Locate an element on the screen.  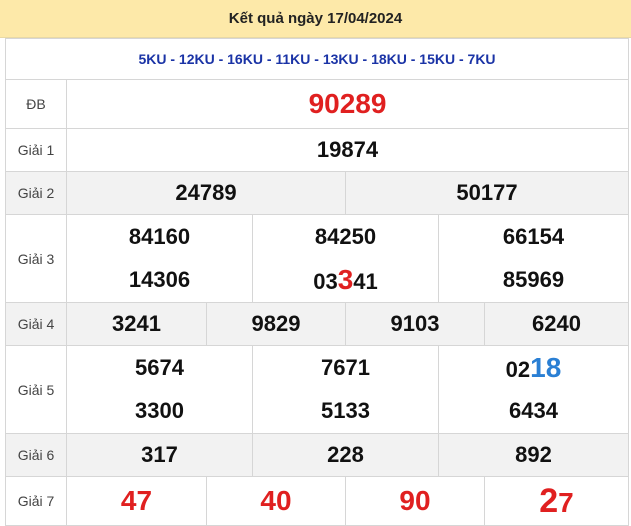
prize-3-value-highlighted: 03341 is located at coordinates (345, 280).